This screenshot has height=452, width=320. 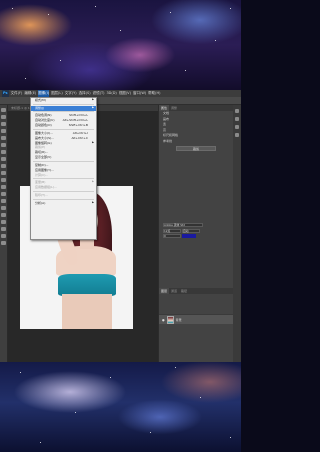 What do you see at coordinates (196, 306) in the screenshot?
I see `layers-panel: 图层 通道 路径 ● 背景` at bounding box center [196, 306].